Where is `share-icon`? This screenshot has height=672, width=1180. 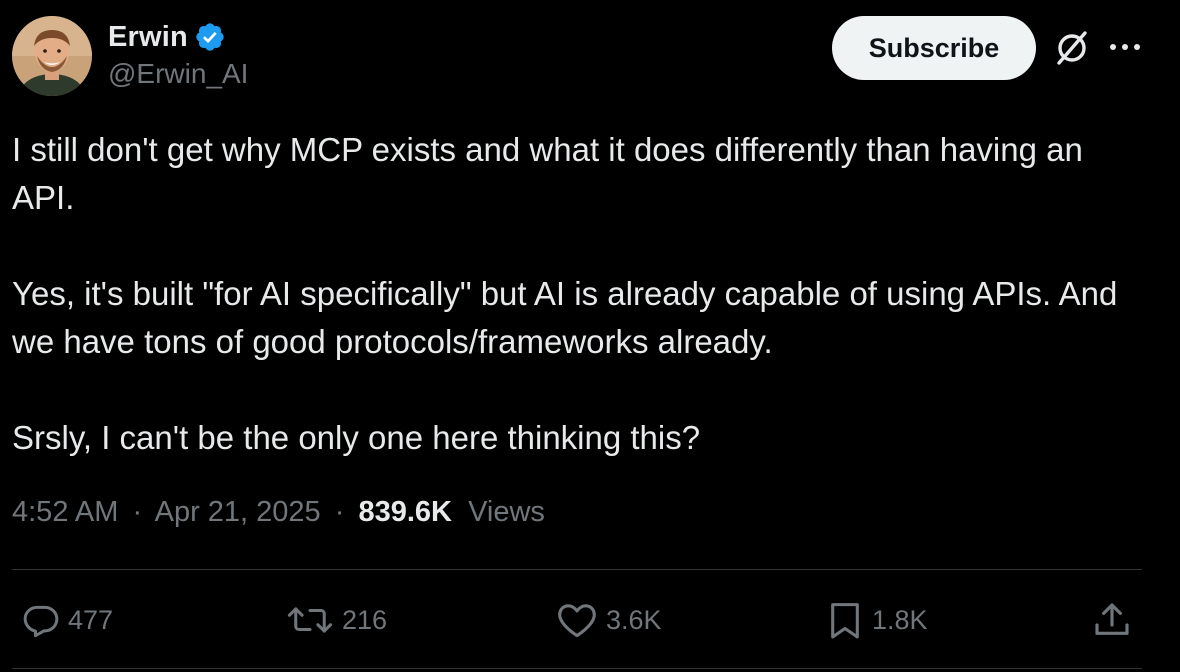
share-icon is located at coordinates (1112, 619).